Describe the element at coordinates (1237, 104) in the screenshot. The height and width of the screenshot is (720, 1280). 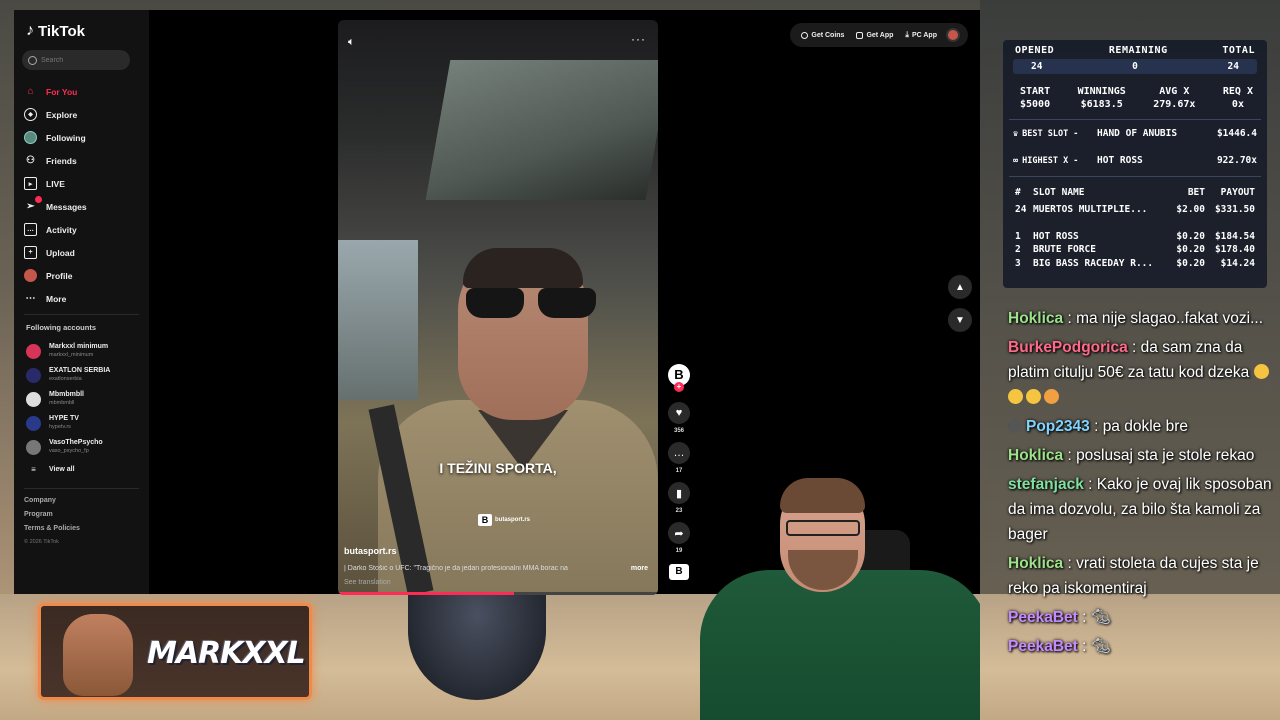
I see `stat-value: 0x` at that location.